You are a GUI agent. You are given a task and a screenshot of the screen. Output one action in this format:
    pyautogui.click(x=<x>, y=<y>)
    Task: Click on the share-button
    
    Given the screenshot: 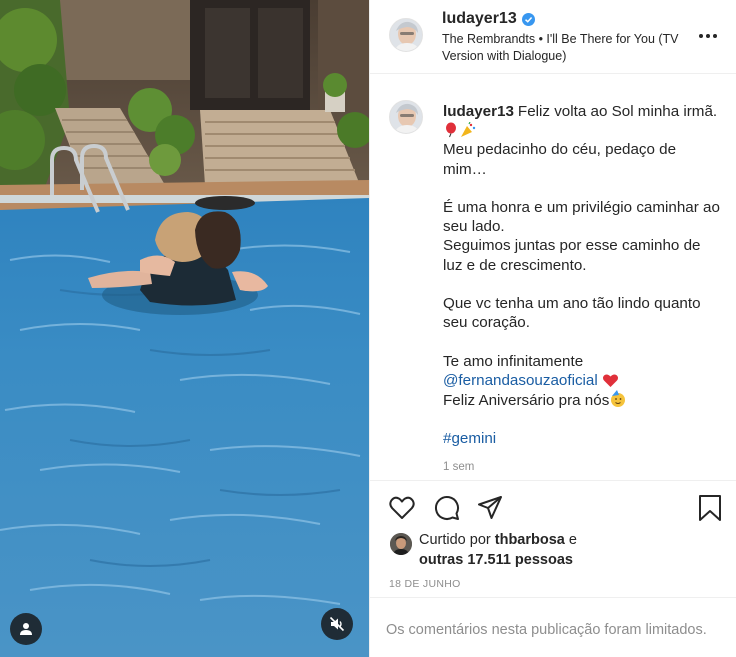 What is the action you would take?
    pyautogui.click(x=490, y=508)
    